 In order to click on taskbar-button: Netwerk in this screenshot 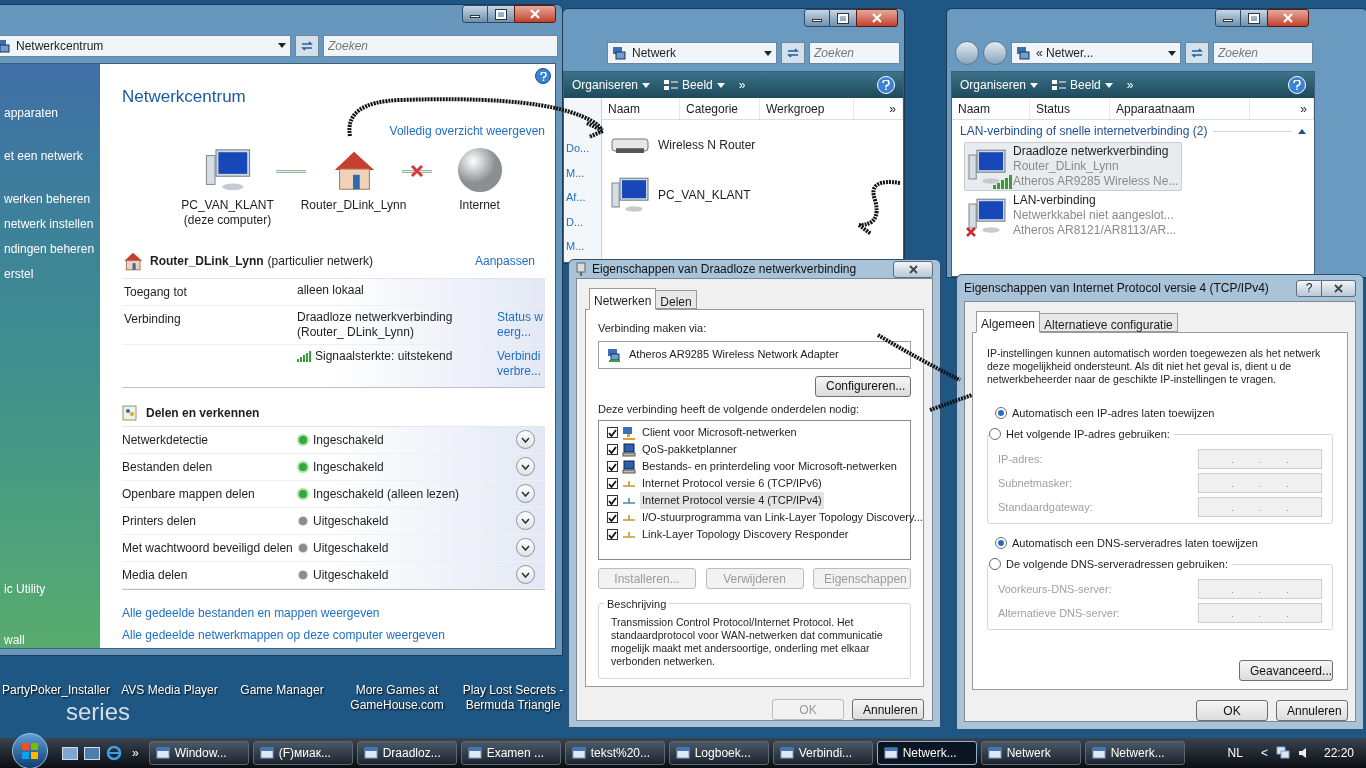, I will do `click(1030, 753)`.